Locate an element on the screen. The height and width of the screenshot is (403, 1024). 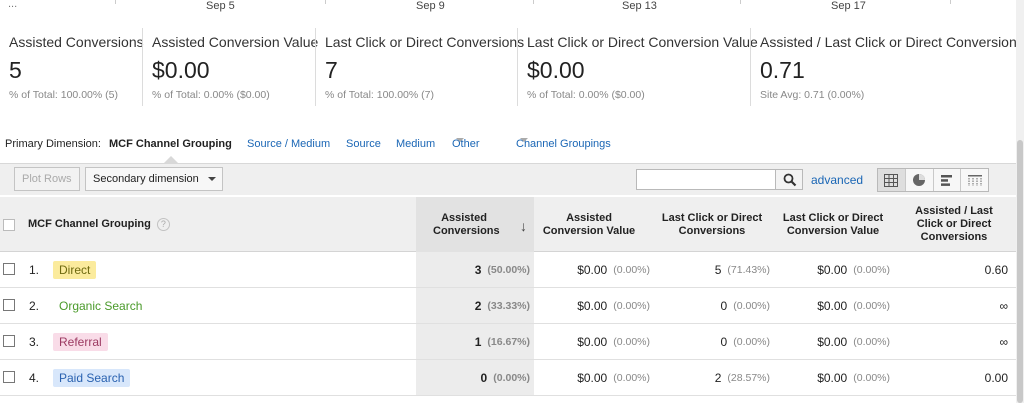
sort-descending-icon: ↓ is located at coordinates (523, 226).